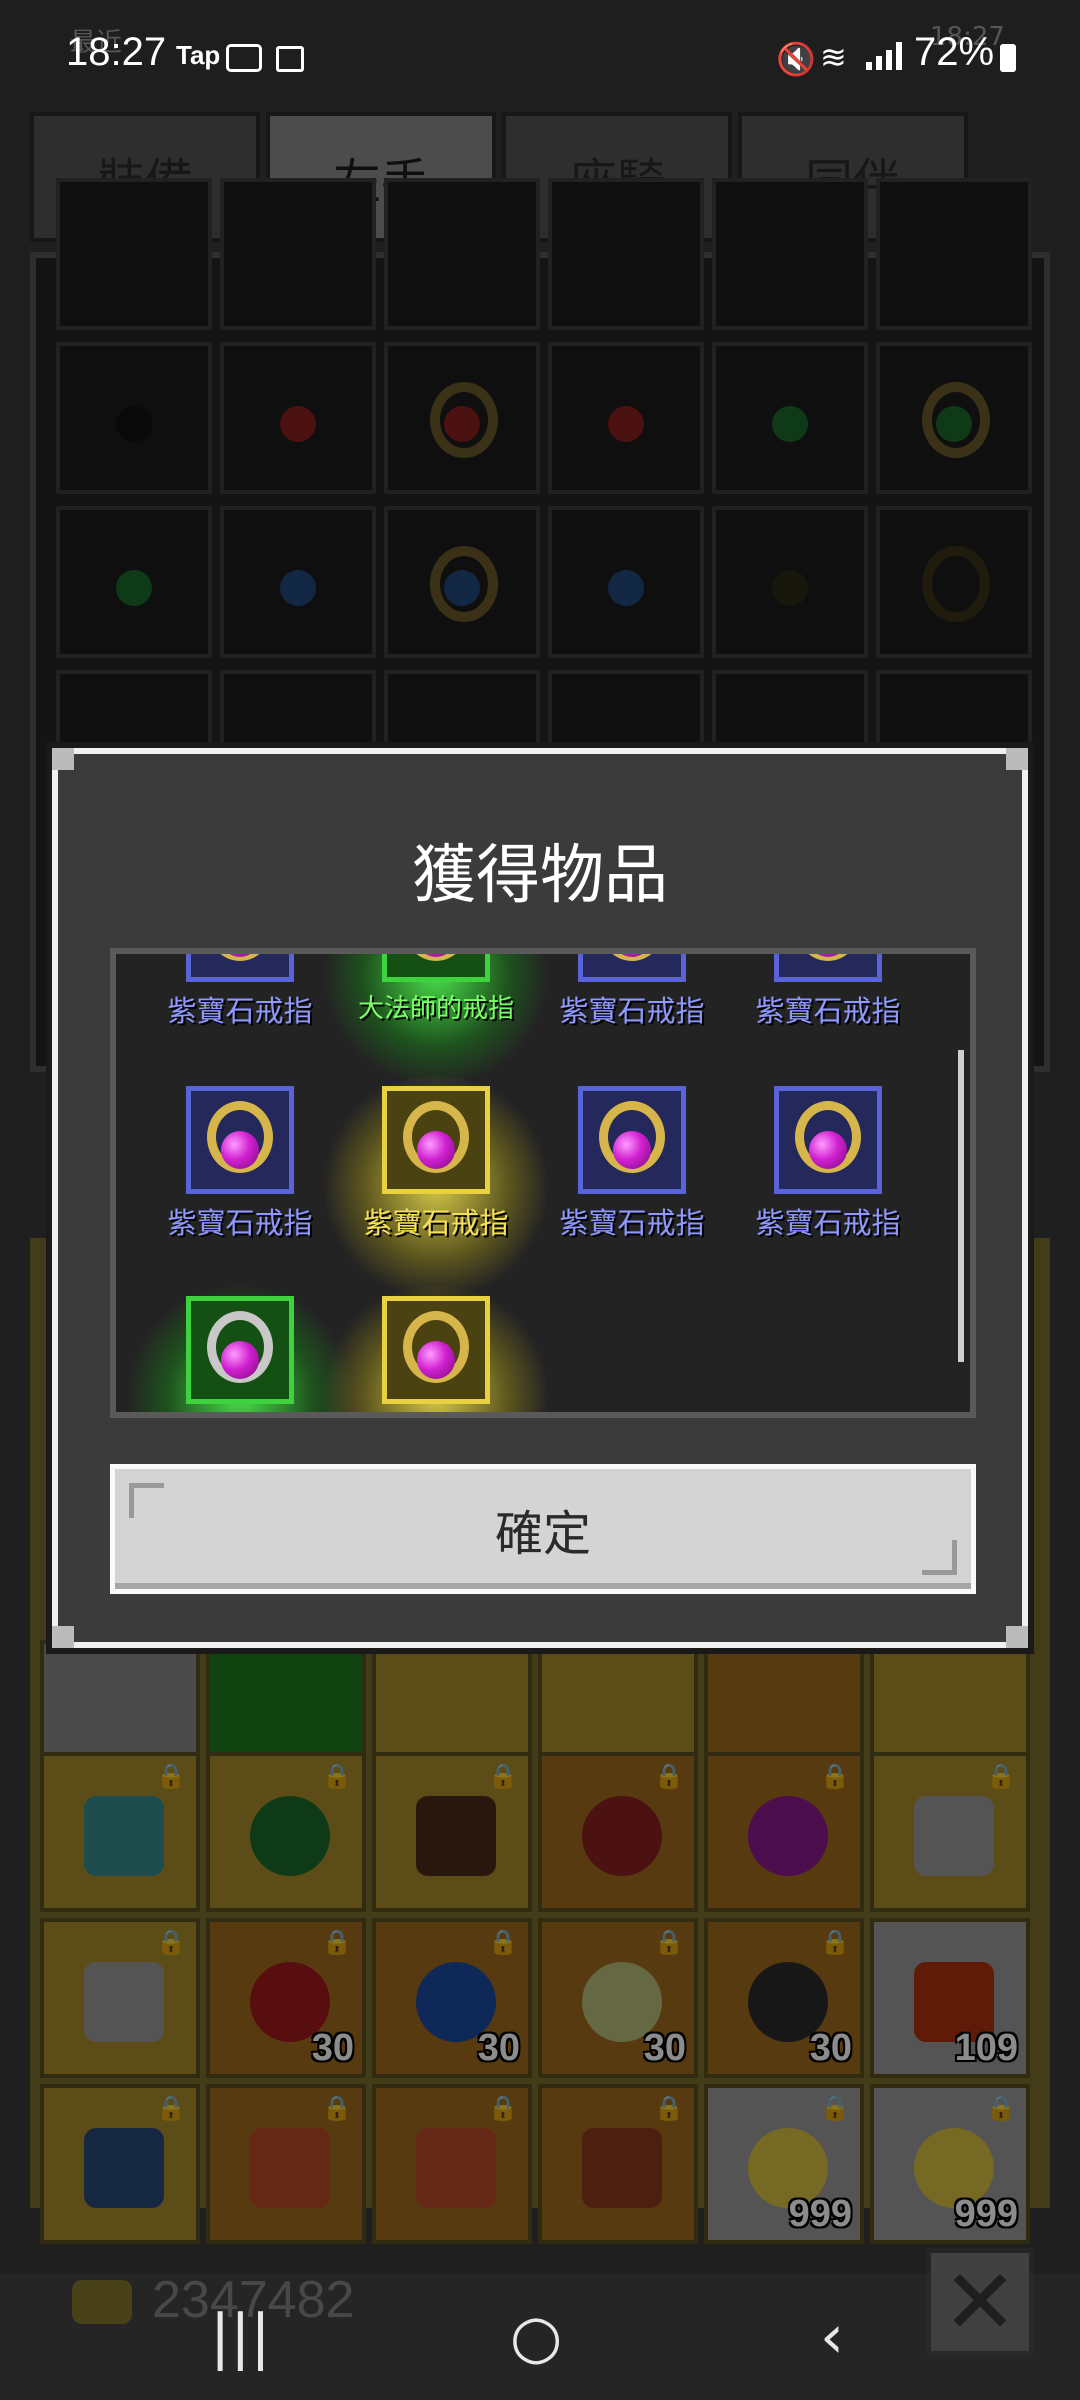 The image size is (1080, 2400). Describe the element at coordinates (954, 52) in the screenshot. I see `battery-percent: 72%` at that location.